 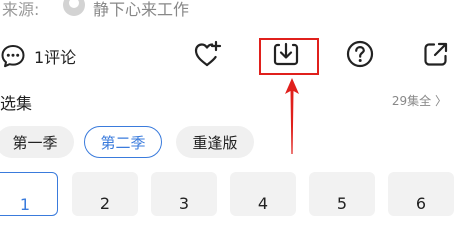 I want to click on episode-tile: 5, so click(x=342, y=194).